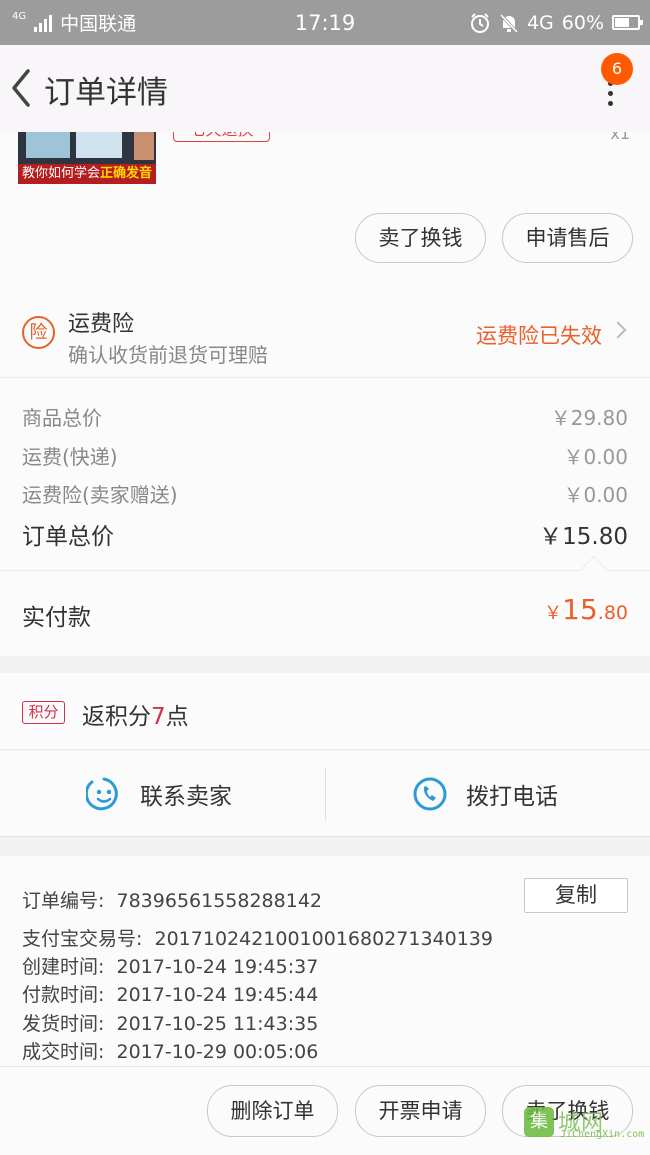 This screenshot has width=650, height=1155. What do you see at coordinates (62, 418) in the screenshot?
I see `price-label: 商品总价` at bounding box center [62, 418].